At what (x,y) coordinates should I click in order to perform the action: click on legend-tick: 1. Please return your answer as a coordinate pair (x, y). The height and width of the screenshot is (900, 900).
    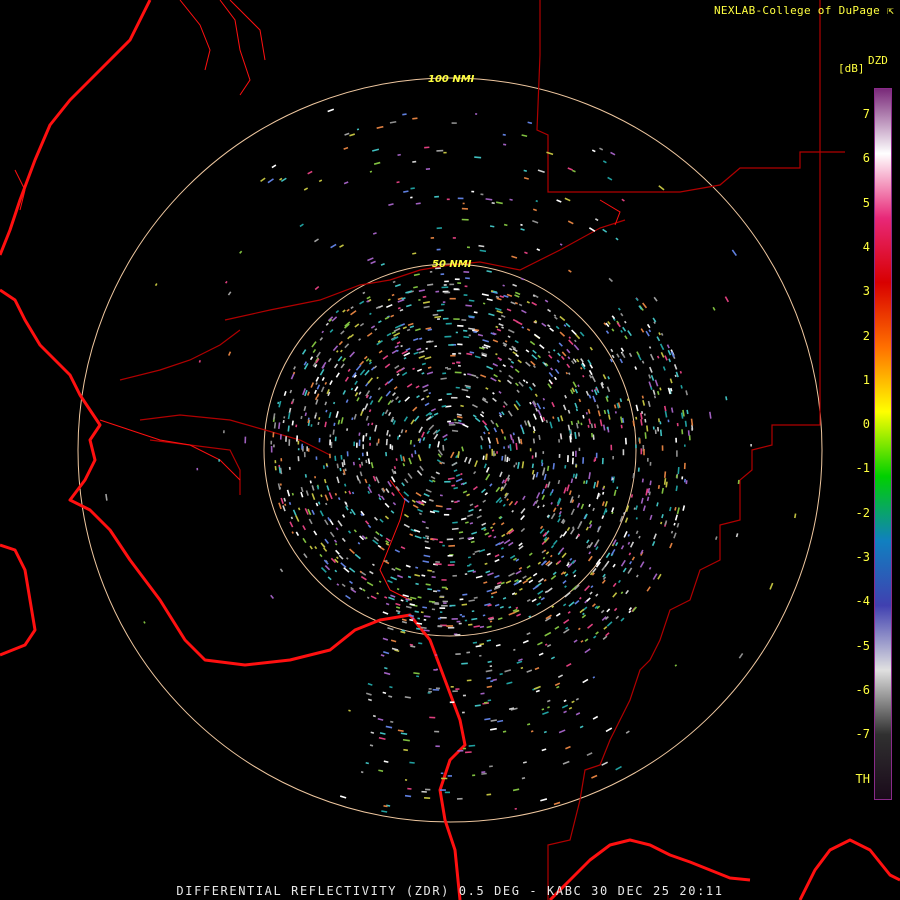
    Looking at the image, I should click on (866, 379).